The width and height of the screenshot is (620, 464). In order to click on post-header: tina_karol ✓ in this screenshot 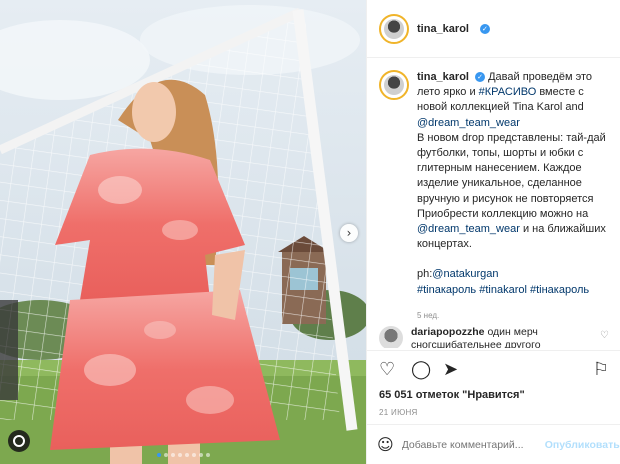, I will do `click(493, 29)`.